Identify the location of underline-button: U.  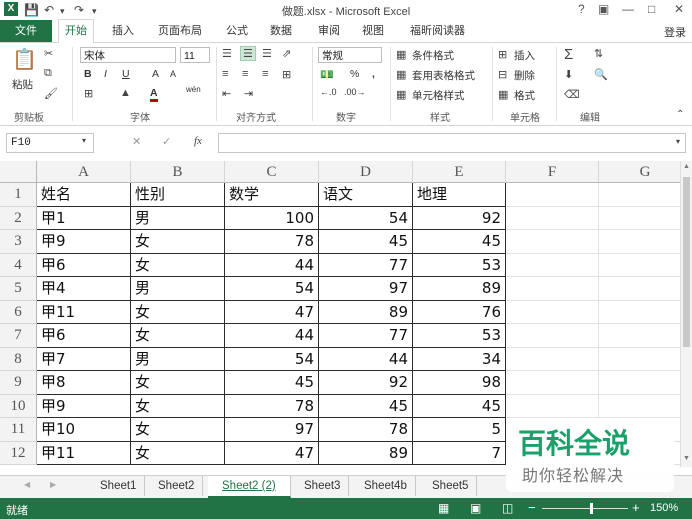
(126, 74).